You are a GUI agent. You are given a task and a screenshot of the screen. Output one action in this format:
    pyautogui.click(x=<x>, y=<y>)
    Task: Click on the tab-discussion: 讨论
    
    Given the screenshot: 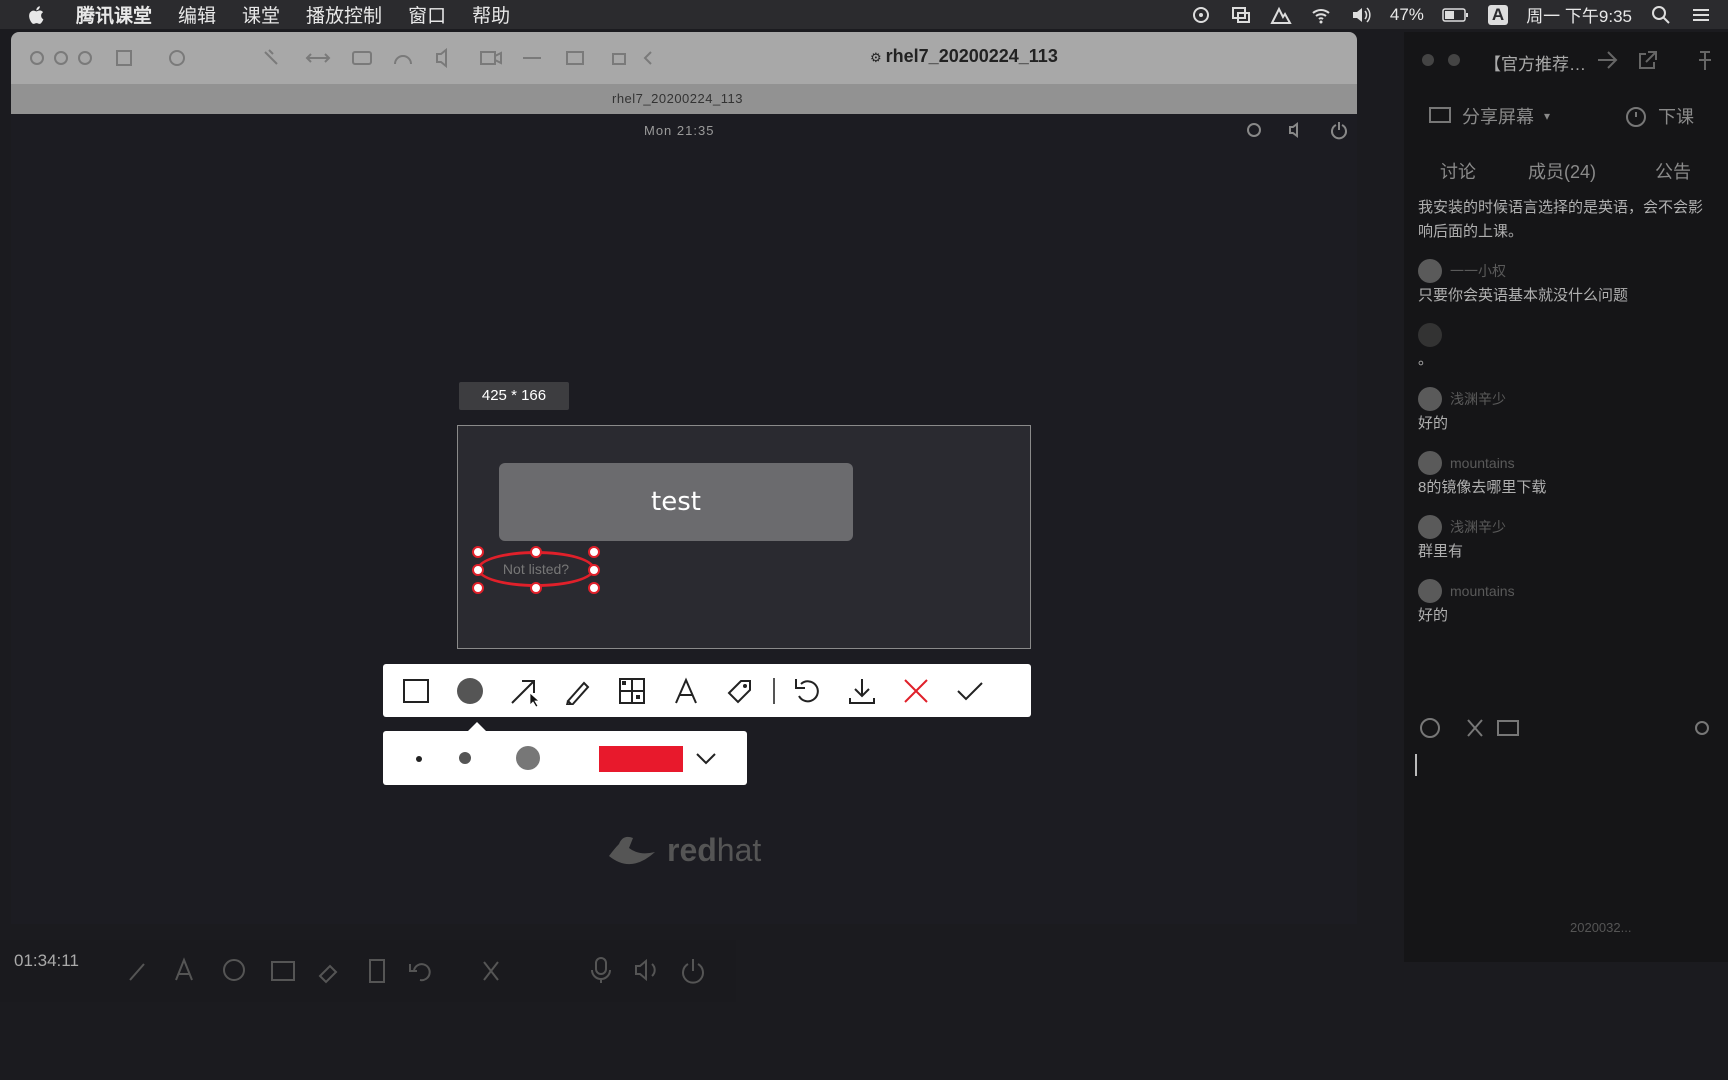 What is the action you would take?
    pyautogui.click(x=1458, y=171)
    